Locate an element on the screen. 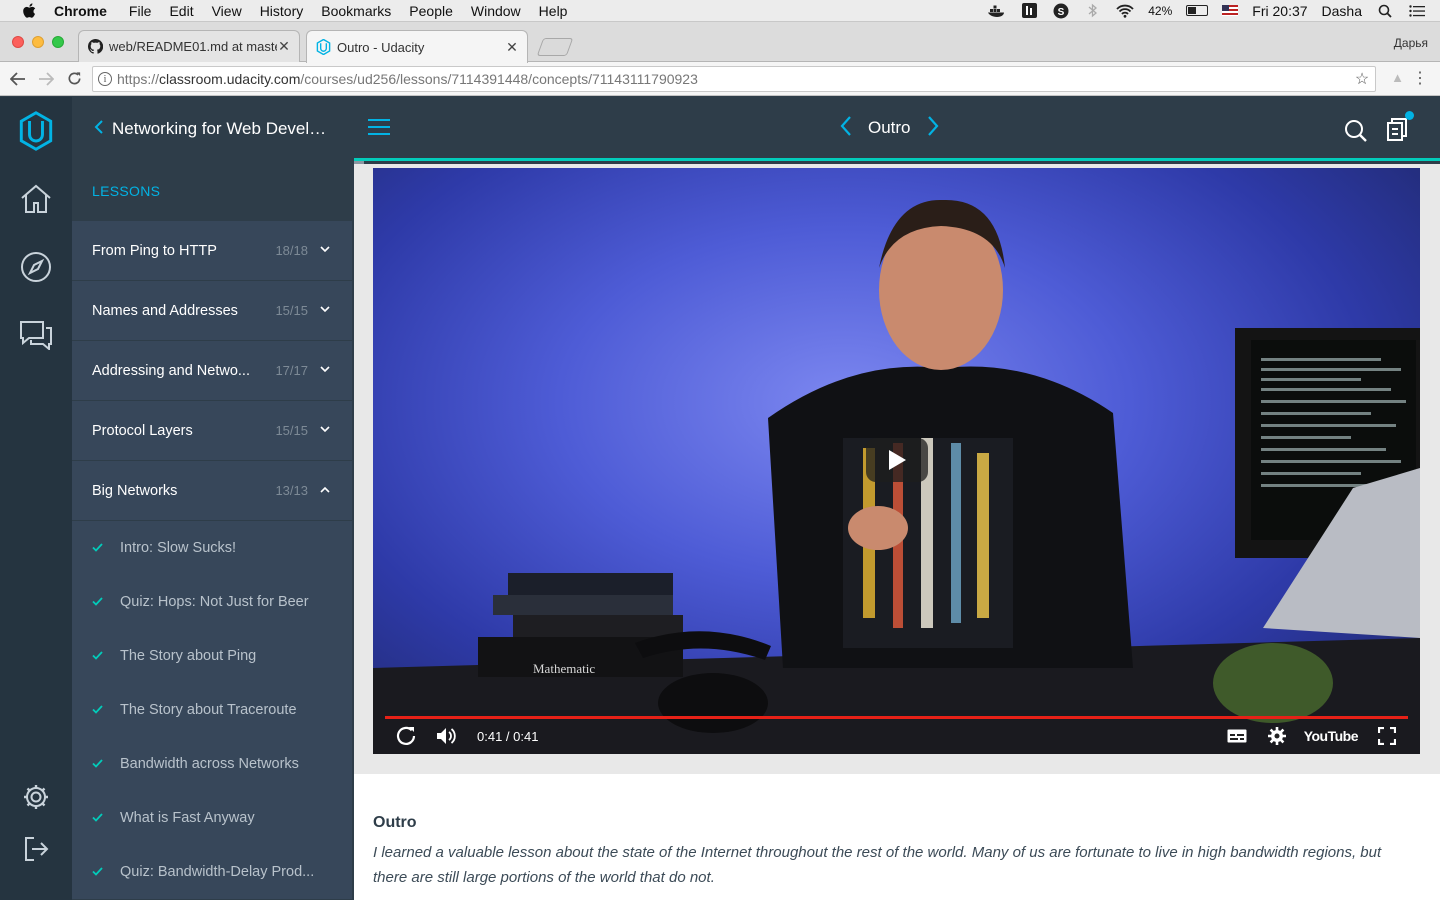 The height and width of the screenshot is (900, 1440). play-button is located at coordinates (897, 460).